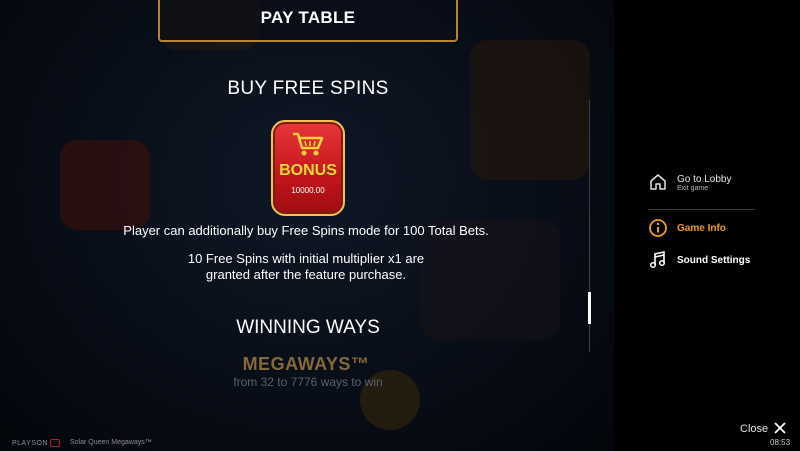  Describe the element at coordinates (754, 429) in the screenshot. I see `close-label: Close` at that location.